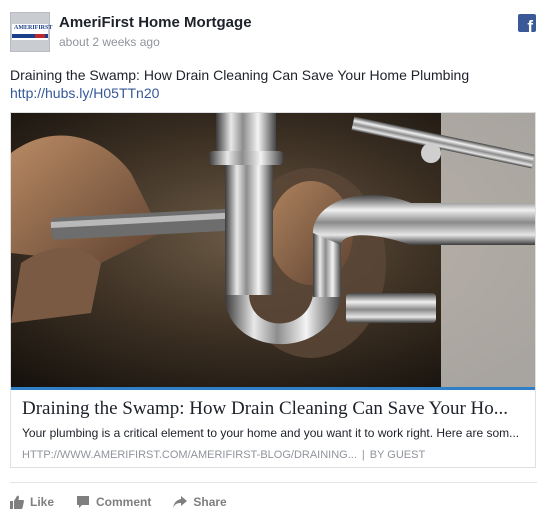 This screenshot has height=521, width=547. What do you see at coordinates (109, 42) in the screenshot?
I see `post-timestamp: about 2 weeks ago` at bounding box center [109, 42].